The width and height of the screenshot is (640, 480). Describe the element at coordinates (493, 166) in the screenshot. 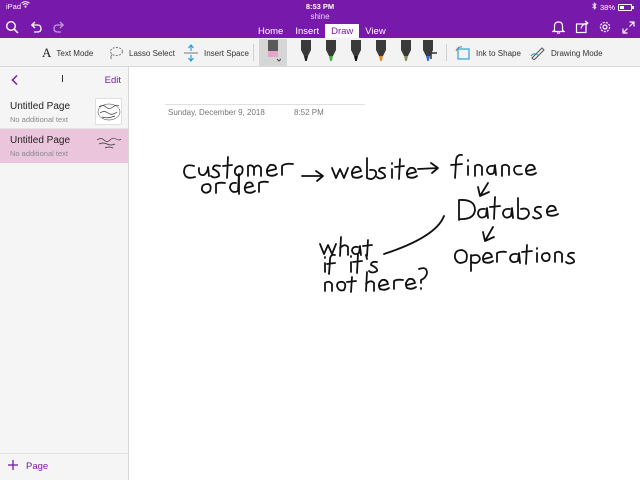

I see `ink-word-finance` at that location.